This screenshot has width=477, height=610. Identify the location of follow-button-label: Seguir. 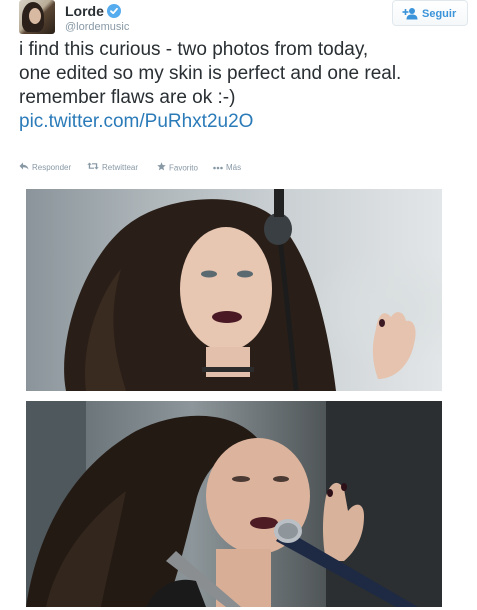
(439, 14).